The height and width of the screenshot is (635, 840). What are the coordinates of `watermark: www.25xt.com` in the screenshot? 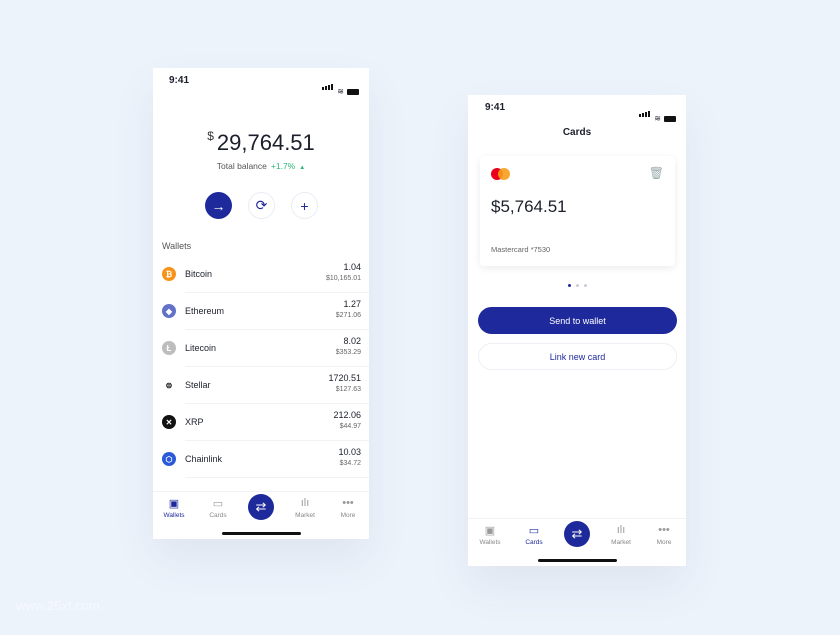 It's located at (58, 605).